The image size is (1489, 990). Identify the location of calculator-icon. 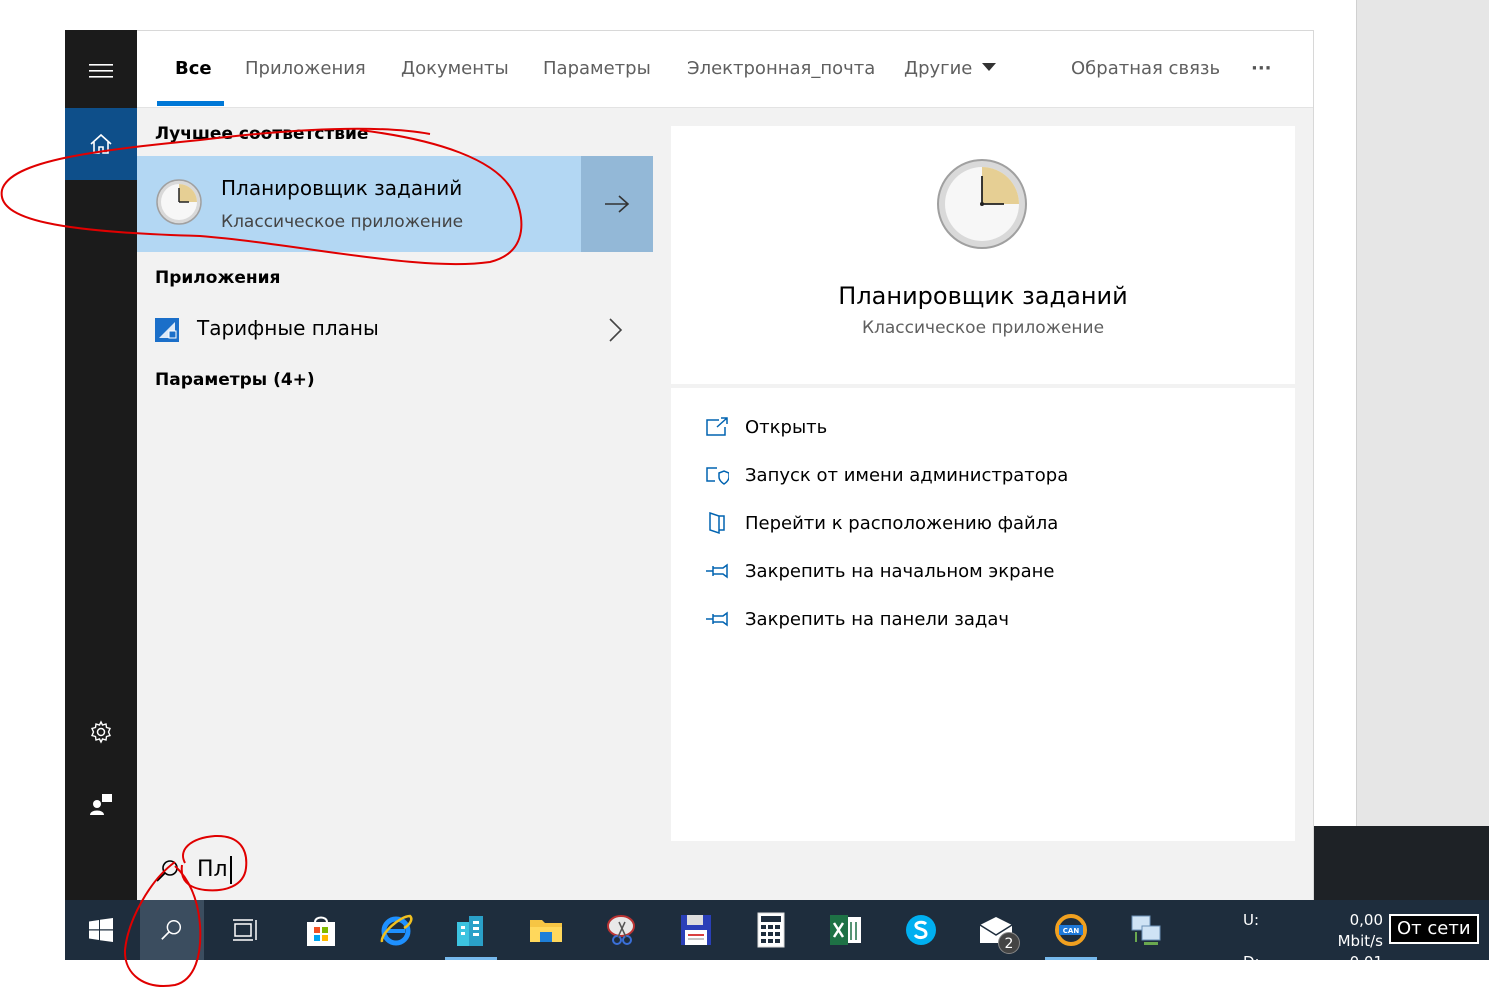
(771, 930).